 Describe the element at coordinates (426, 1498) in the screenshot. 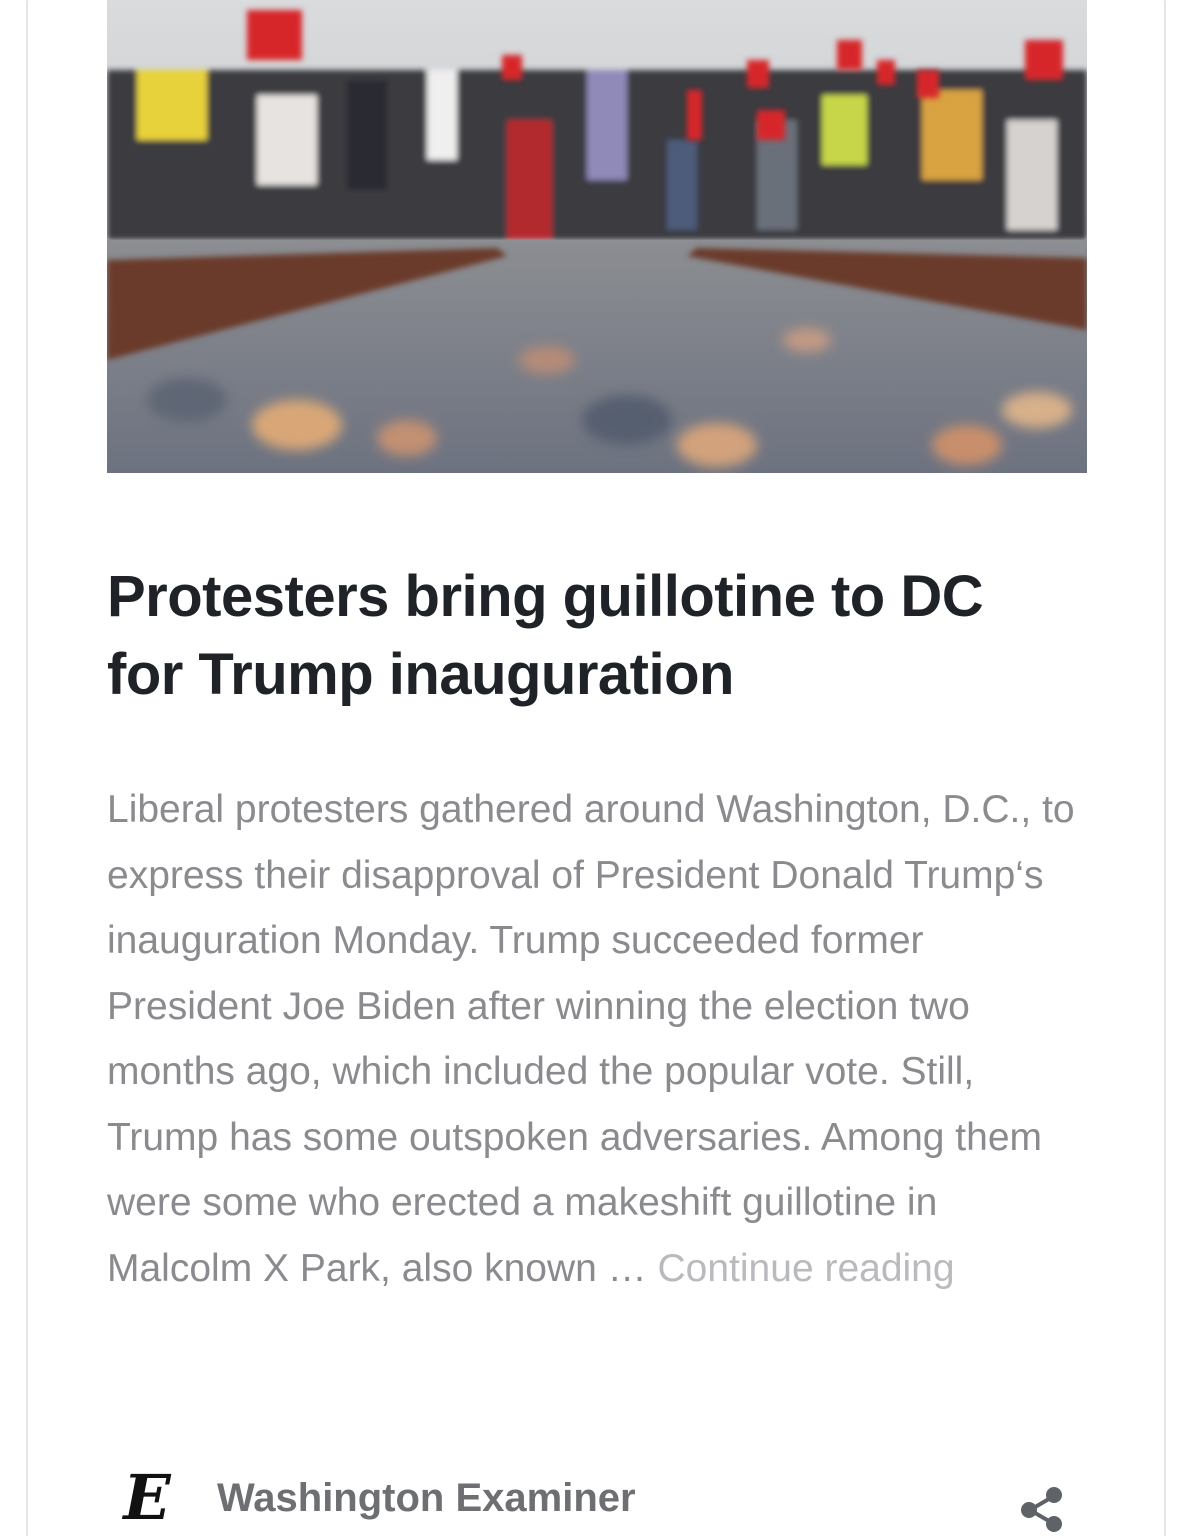

I see `source-name: Washington Examiner` at that location.